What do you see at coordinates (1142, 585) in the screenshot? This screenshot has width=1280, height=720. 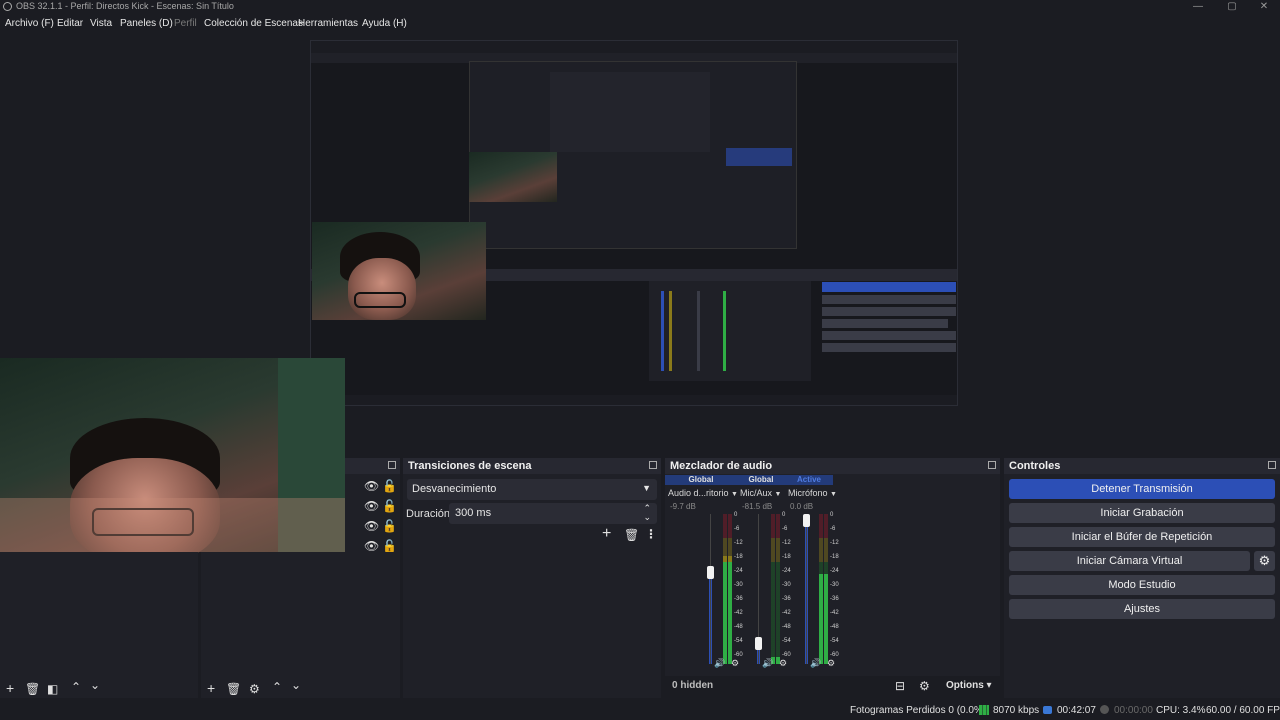 I see `studio-mode-button: Modo Estudio` at bounding box center [1142, 585].